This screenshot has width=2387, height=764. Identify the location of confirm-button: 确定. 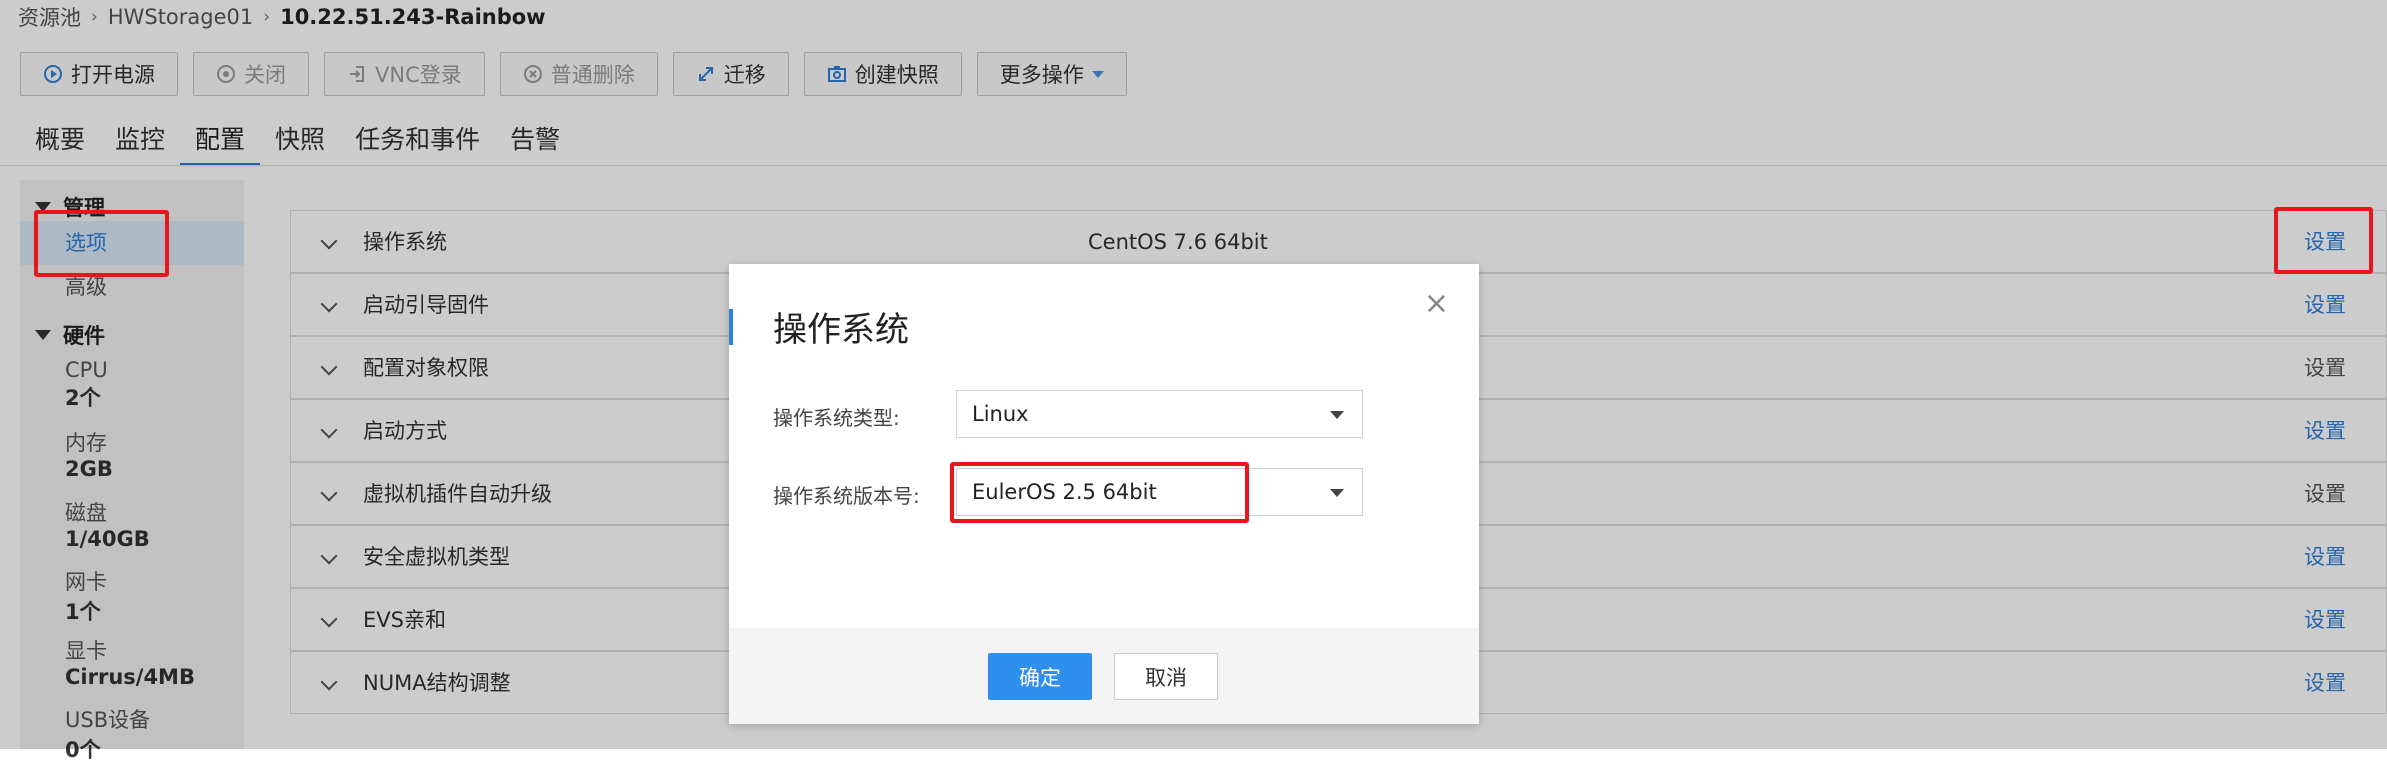
(1040, 676).